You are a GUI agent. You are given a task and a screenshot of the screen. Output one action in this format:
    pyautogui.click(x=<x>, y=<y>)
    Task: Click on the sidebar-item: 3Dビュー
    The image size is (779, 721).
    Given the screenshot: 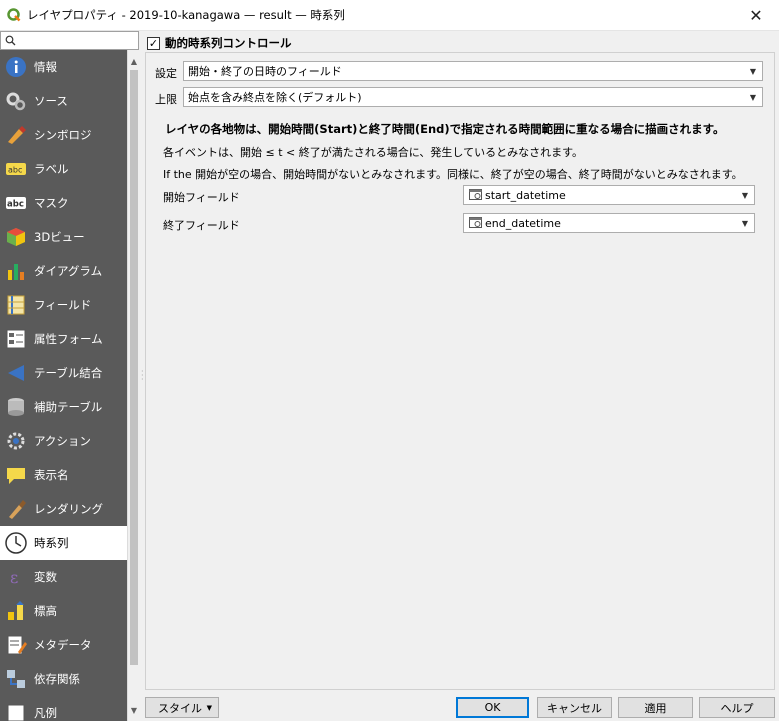 What is the action you would take?
    pyautogui.click(x=63, y=237)
    